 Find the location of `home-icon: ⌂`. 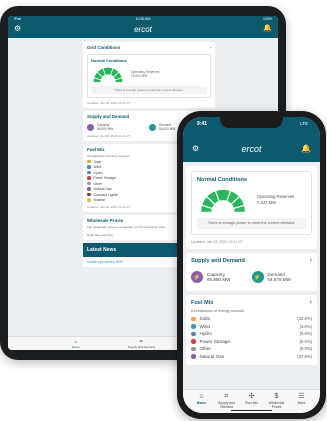

home-icon: ⌂ is located at coordinates (201, 396).